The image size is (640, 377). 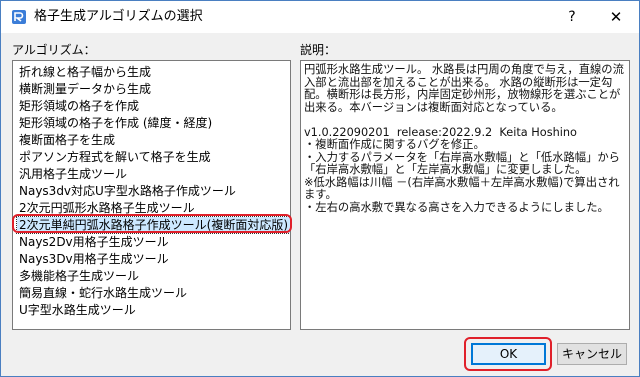 I want to click on app-icon, so click(x=19, y=17).